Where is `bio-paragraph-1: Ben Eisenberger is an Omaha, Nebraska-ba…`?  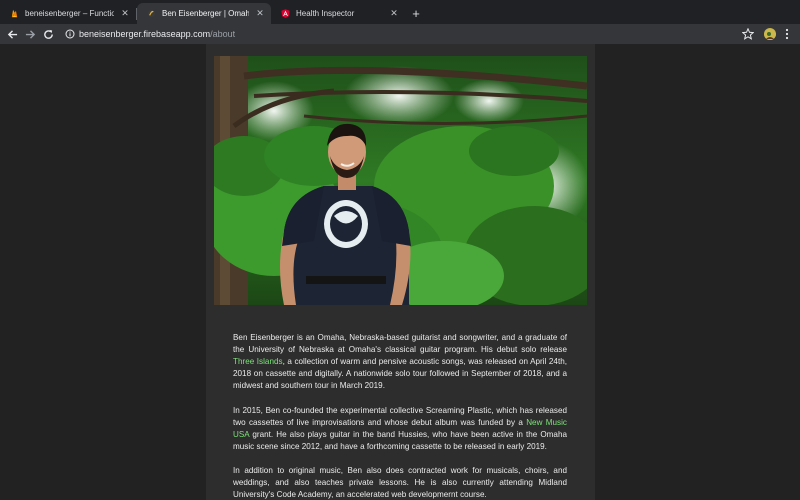 bio-paragraph-1: Ben Eisenberger is an Omaha, Nebraska-ba… is located at coordinates (400, 362).